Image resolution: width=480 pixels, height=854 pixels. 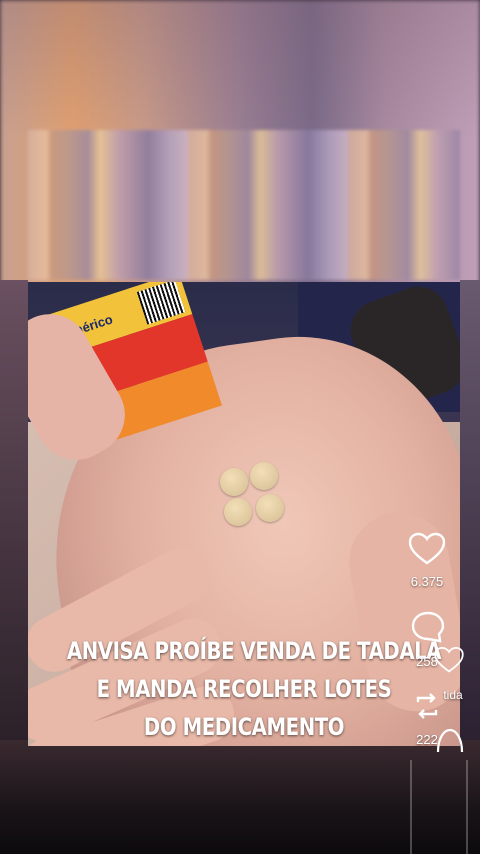 I want to click on overlay-circle, so click(x=450, y=741).